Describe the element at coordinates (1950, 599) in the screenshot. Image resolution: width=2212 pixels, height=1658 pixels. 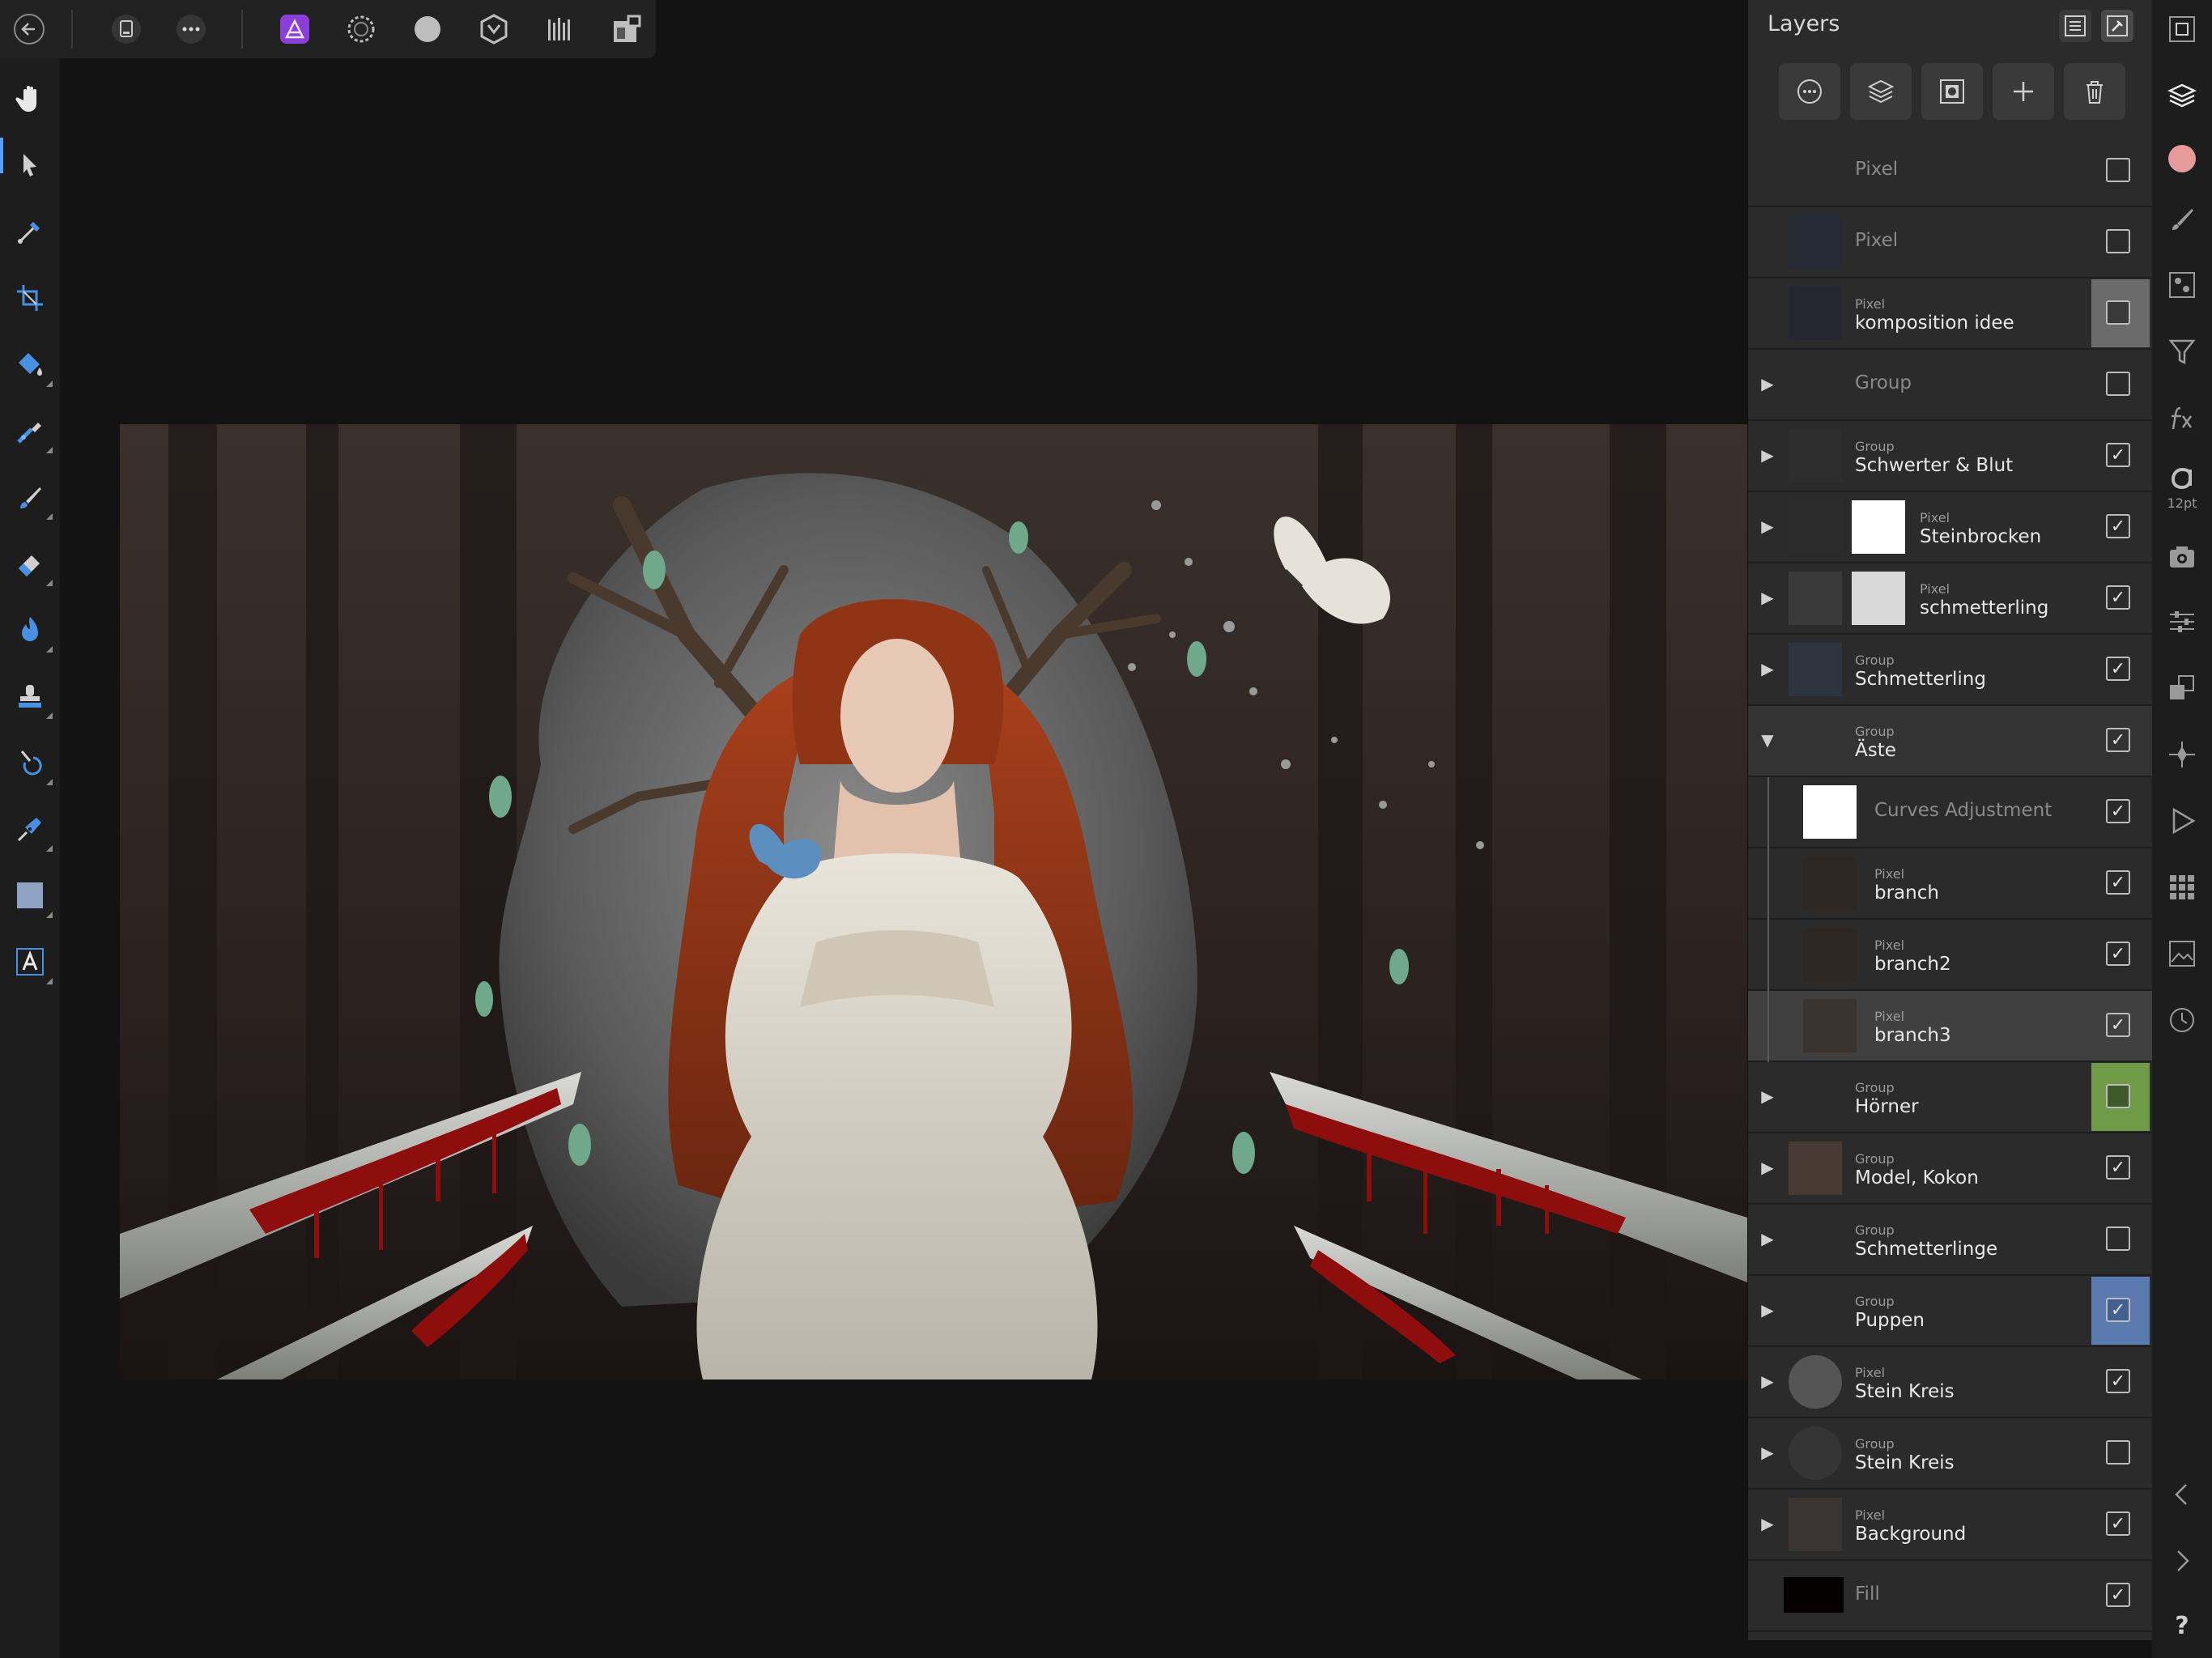
I see `layer-row: ▶ Pixel schmetterling ✓` at that location.